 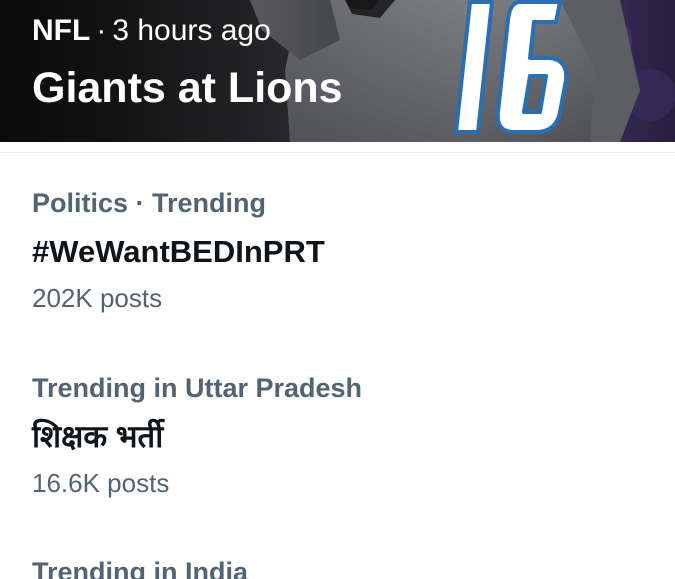 What do you see at coordinates (191, 30) in the screenshot?
I see `featured-timestamp: 3 hours ago` at bounding box center [191, 30].